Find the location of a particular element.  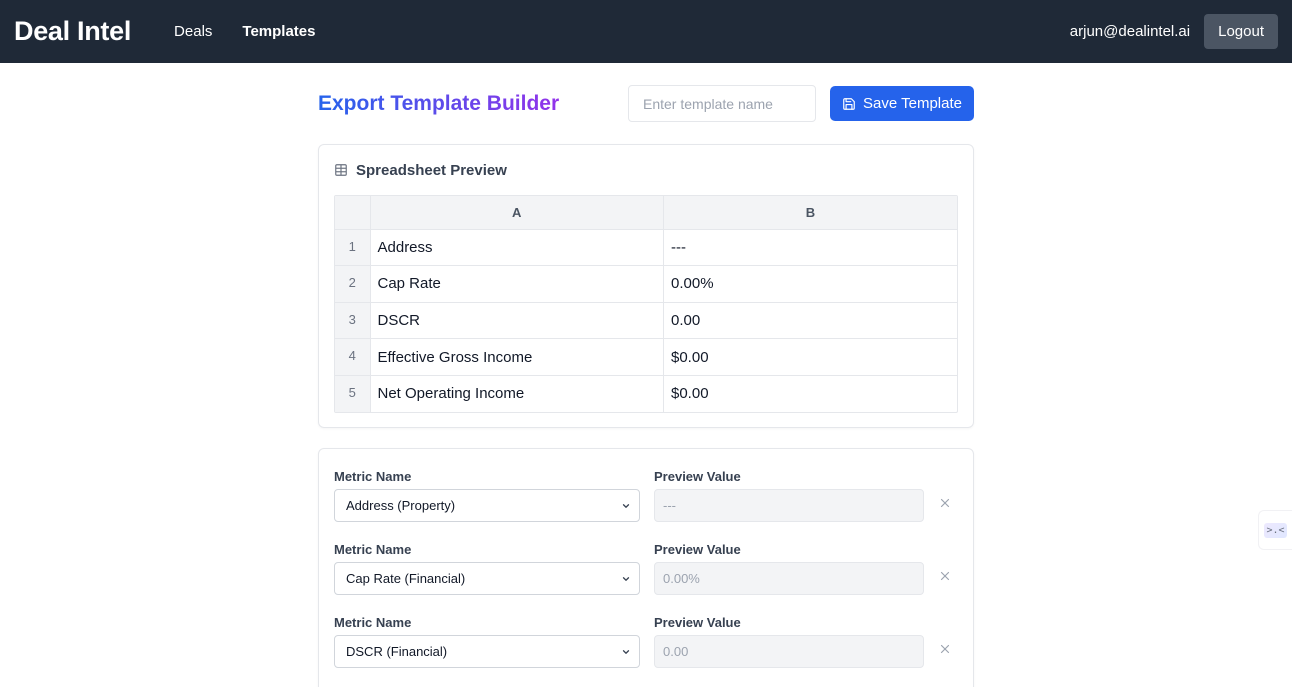

nav-link-templates: Templates is located at coordinates (278, 31).